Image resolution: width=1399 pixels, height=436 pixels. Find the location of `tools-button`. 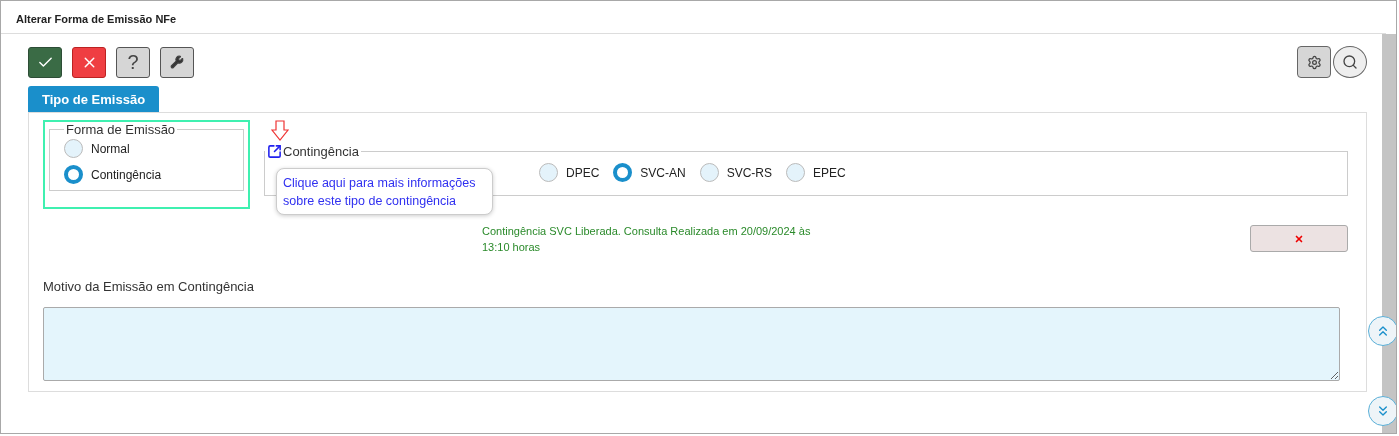

tools-button is located at coordinates (177, 62).